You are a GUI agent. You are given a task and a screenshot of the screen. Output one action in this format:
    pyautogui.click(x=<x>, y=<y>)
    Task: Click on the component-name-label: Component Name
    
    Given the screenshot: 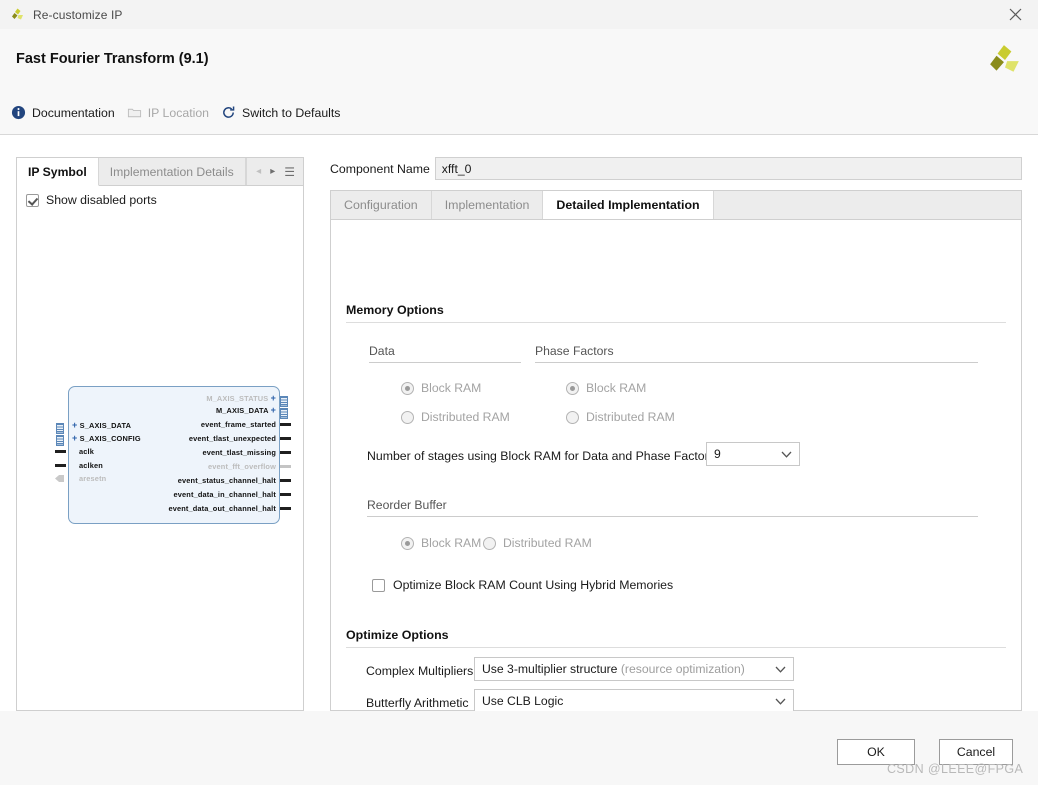 What is the action you would take?
    pyautogui.click(x=380, y=168)
    